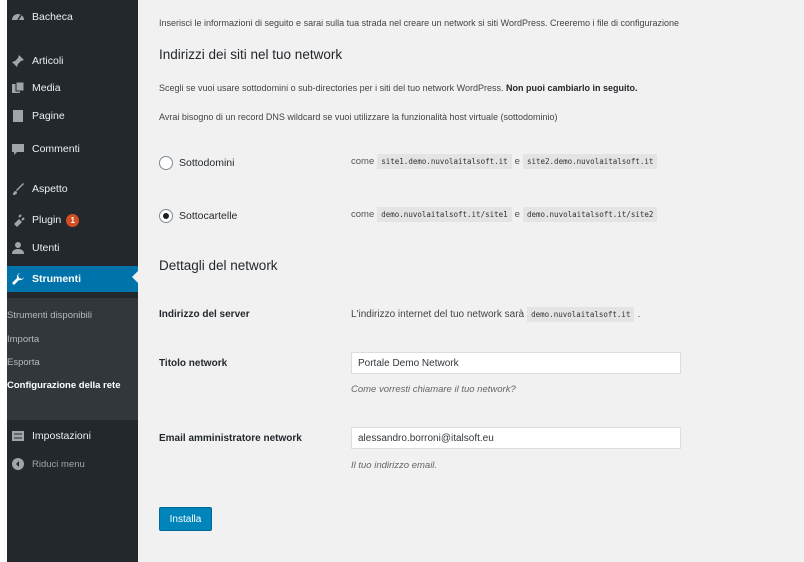  I want to click on subfolder-radio, so click(166, 216).